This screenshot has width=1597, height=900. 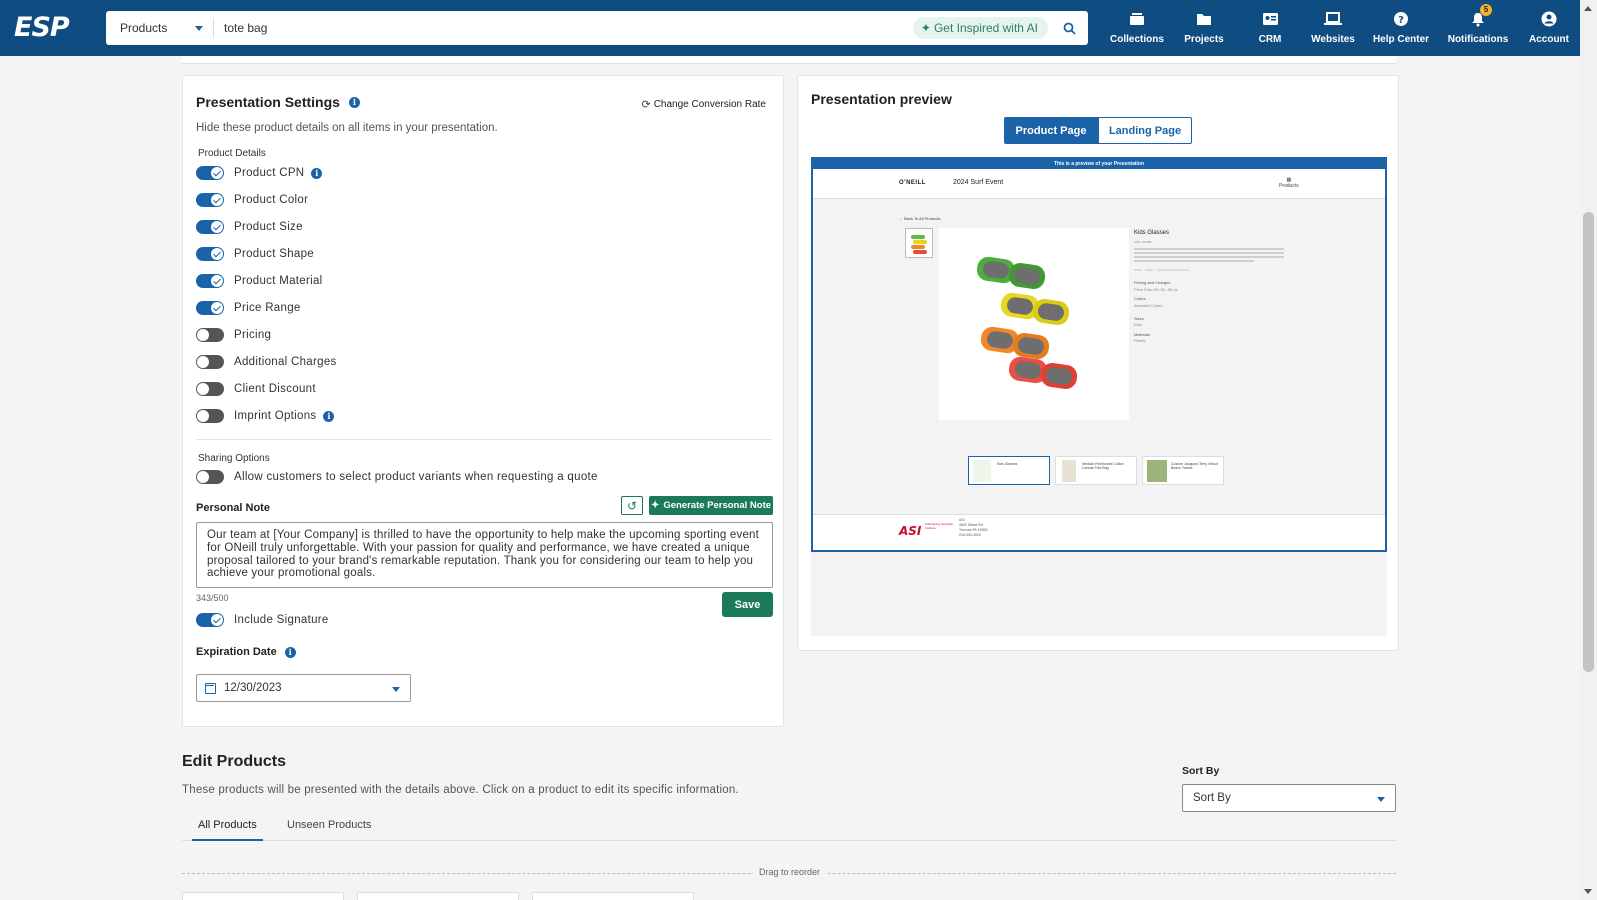 I want to click on notification-badge: 5, so click(x=1486, y=10).